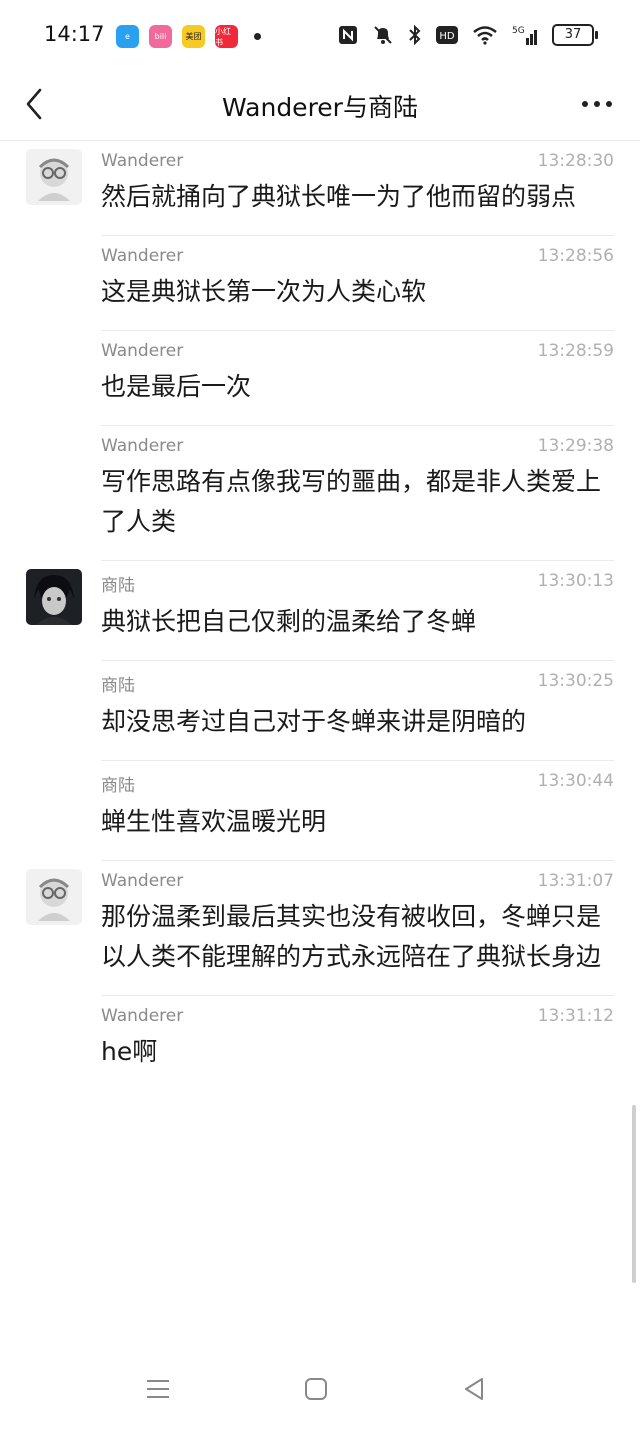 The height and width of the screenshot is (1429, 640). Describe the element at coordinates (289, 621) in the screenshot. I see `message-text: 典狱长把自己仅剩的温柔给了冬蝉` at that location.